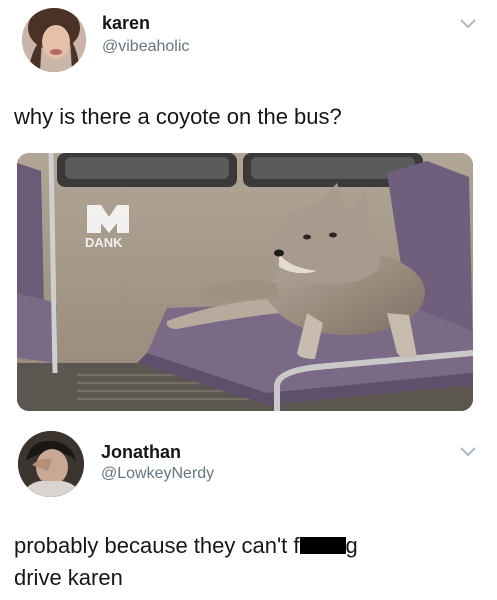  What do you see at coordinates (68, 577) in the screenshot?
I see `reply-text-line2: drive karen` at bounding box center [68, 577].